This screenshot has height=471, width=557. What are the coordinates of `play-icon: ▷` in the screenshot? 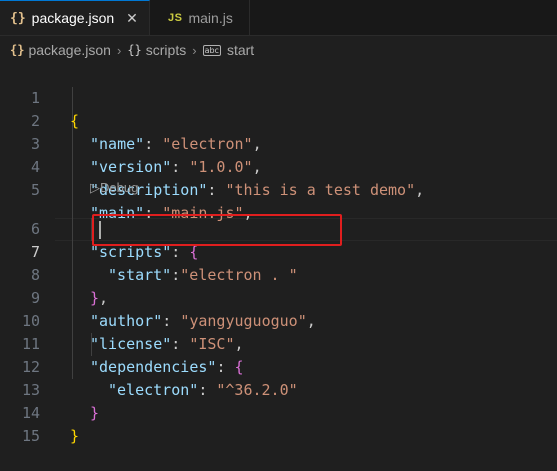 It's located at (95, 187).